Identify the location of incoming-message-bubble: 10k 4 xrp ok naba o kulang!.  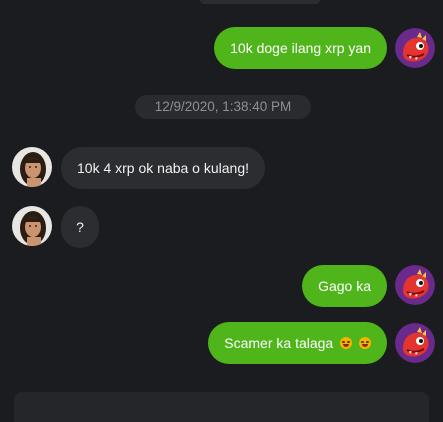
(163, 168).